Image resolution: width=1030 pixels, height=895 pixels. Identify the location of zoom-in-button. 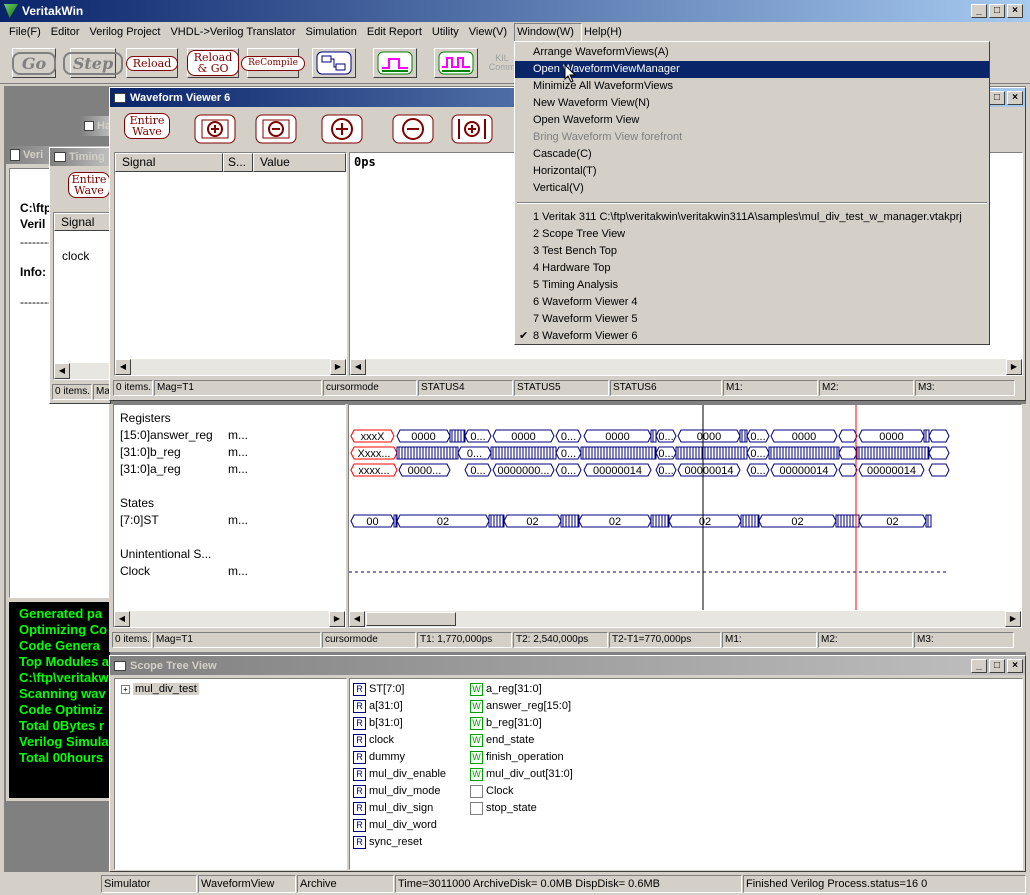
(342, 130).